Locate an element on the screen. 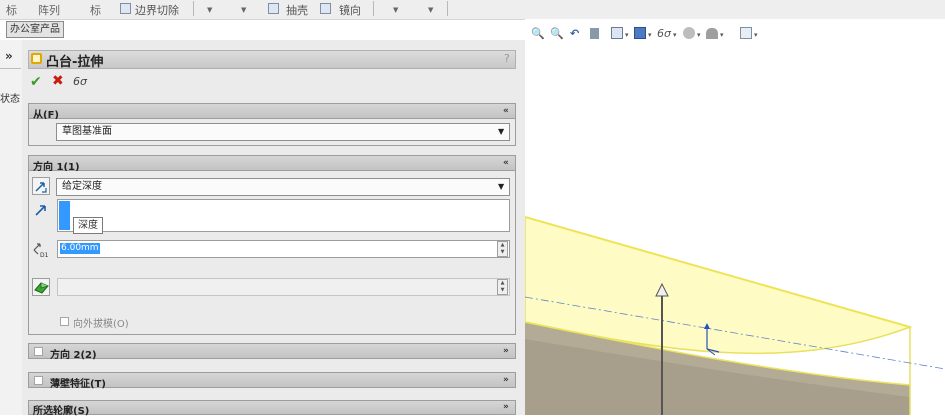 The height and width of the screenshot is (417, 945). shell-button: 抽壳 is located at coordinates (297, 10).